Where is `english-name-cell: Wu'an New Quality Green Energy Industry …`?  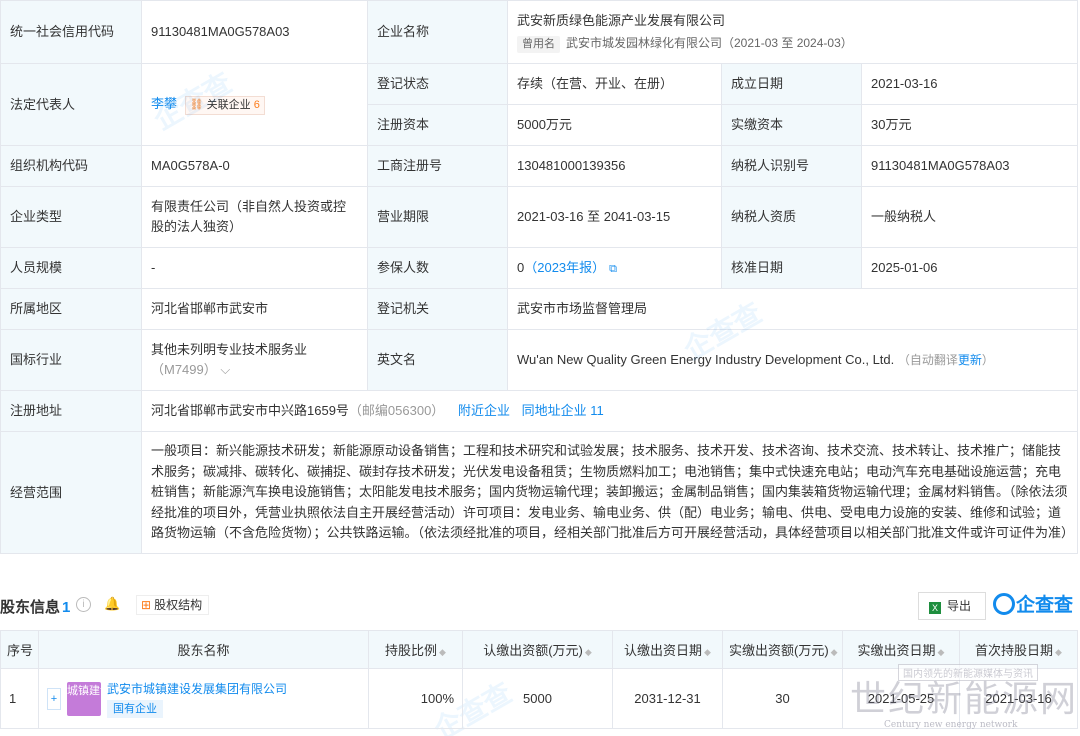
english-name-cell: Wu'an New Quality Green Energy Industry … is located at coordinates (792, 360).